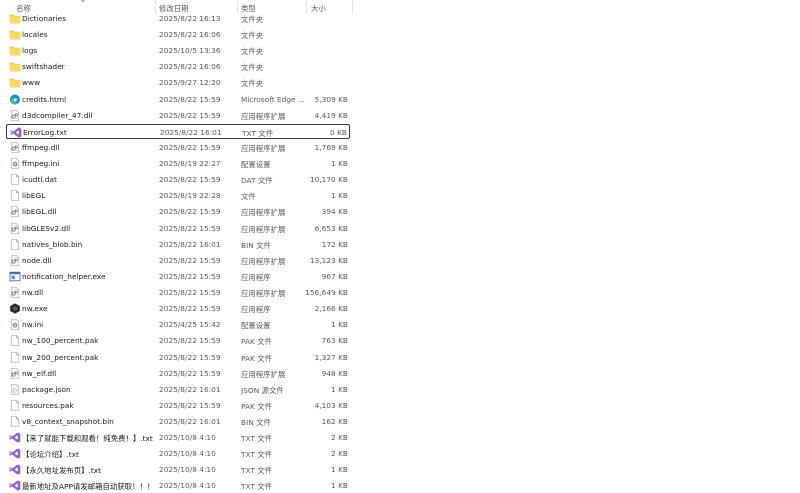  Describe the element at coordinates (68, 421) in the screenshot. I see `file-name: v8_context_snapshot.bin` at that location.